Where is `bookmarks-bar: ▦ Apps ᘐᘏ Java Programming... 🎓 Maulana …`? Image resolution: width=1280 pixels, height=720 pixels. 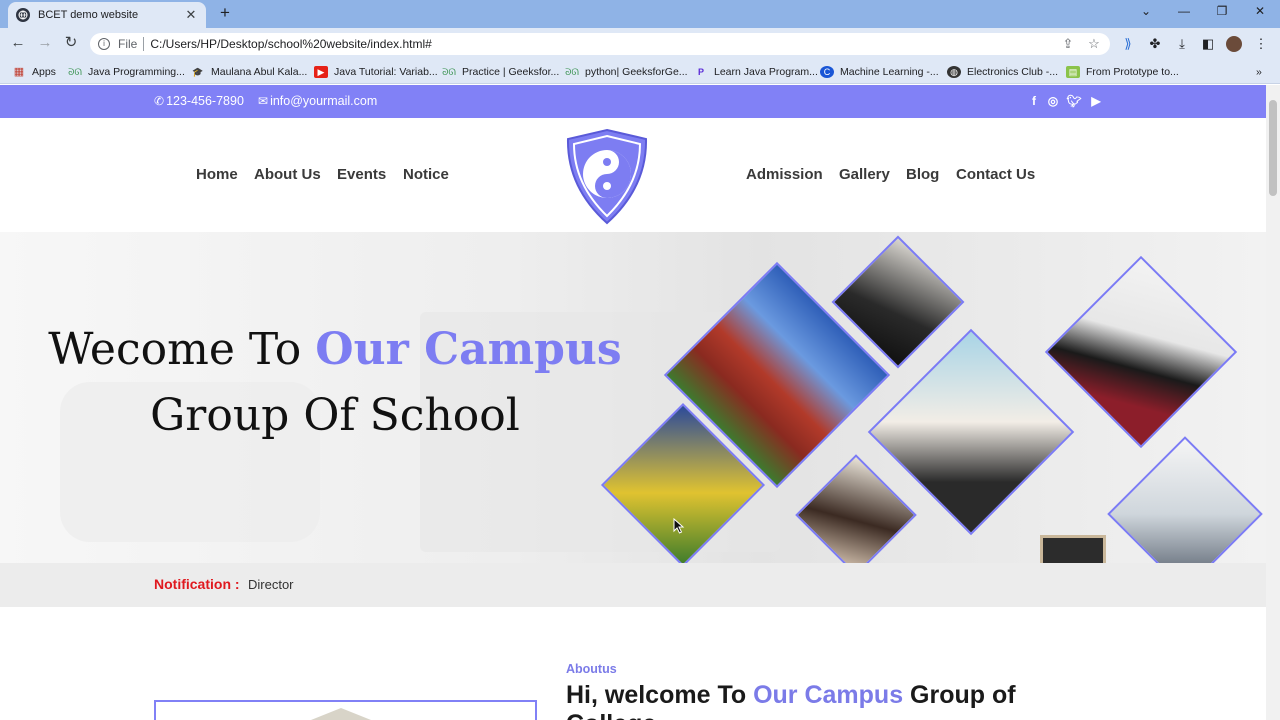
bookmarks-bar: ▦ Apps ᘐᘏ Java Programming... 🎓 Maulana … is located at coordinates (640, 71).